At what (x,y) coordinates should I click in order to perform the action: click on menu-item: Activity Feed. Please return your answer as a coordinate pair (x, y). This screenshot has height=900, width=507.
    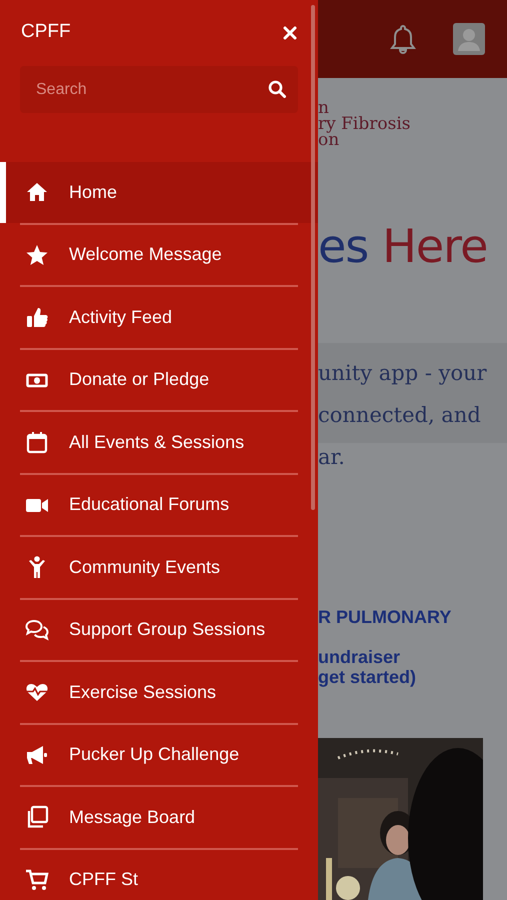
    Looking at the image, I should click on (159, 317).